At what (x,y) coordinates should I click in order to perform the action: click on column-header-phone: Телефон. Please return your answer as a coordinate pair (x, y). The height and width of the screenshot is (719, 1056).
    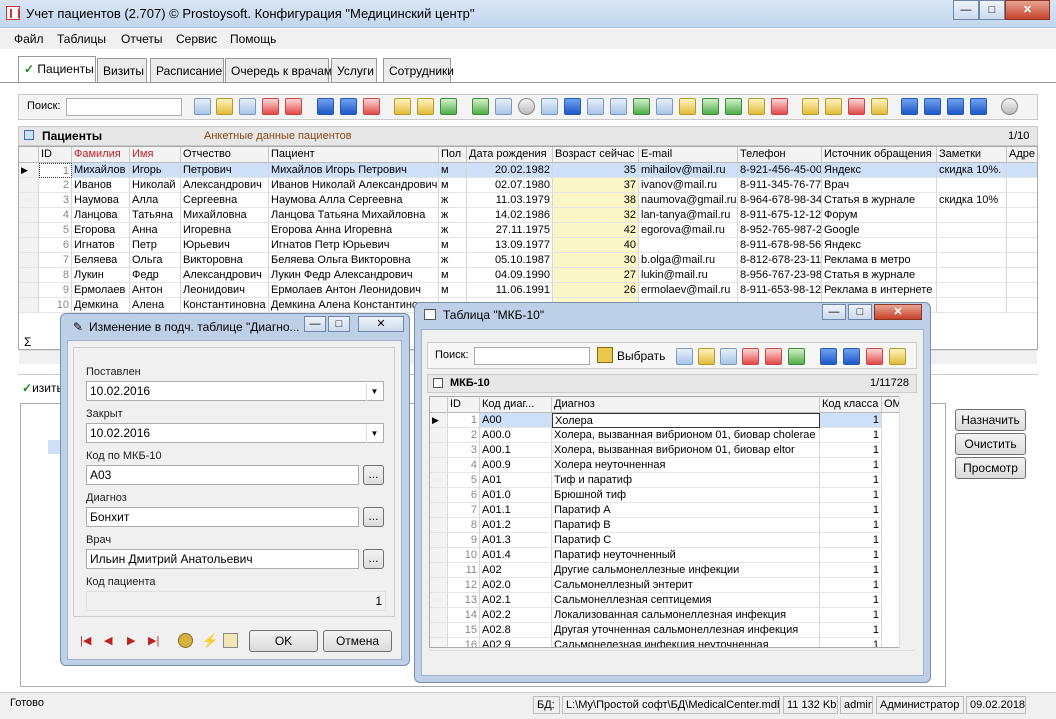
    Looking at the image, I should click on (780, 155).